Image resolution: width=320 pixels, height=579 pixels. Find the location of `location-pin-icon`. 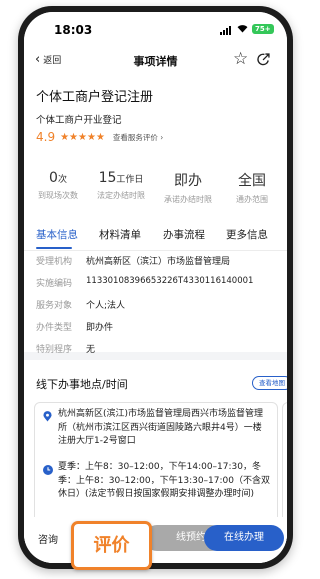

location-pin-icon is located at coordinates (47, 416).